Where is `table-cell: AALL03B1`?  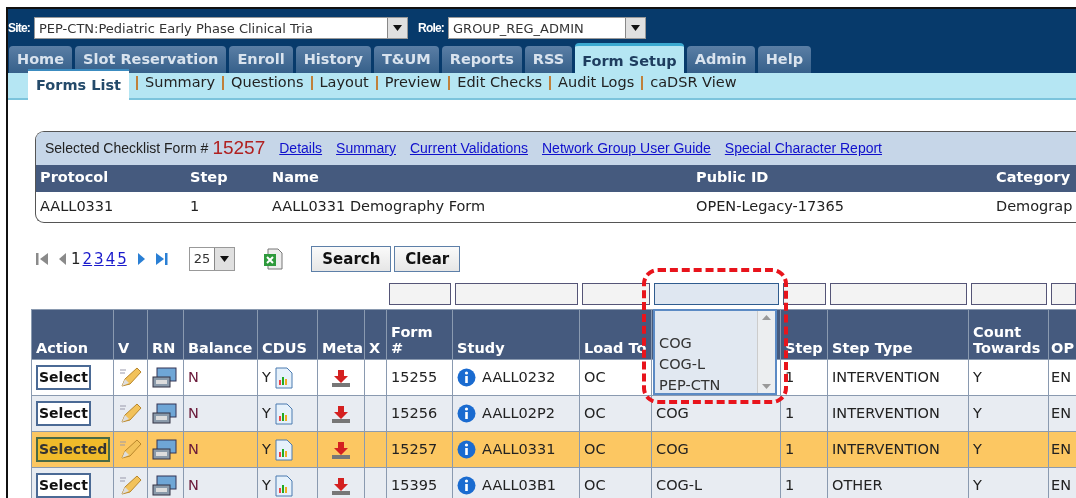 table-cell: AALL03B1 is located at coordinates (519, 484).